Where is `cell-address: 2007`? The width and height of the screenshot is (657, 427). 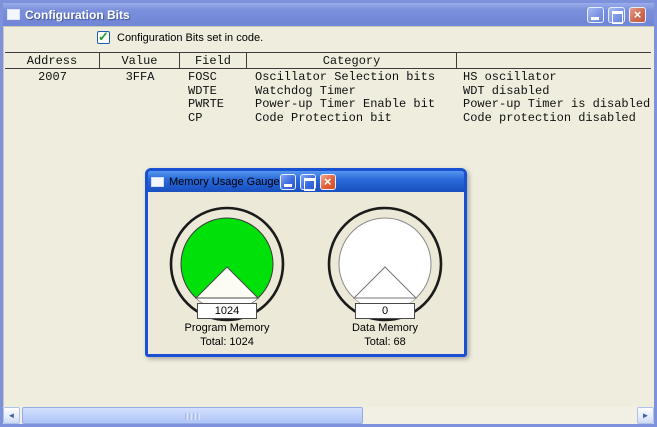
cell-address: 2007 is located at coordinates (52, 77).